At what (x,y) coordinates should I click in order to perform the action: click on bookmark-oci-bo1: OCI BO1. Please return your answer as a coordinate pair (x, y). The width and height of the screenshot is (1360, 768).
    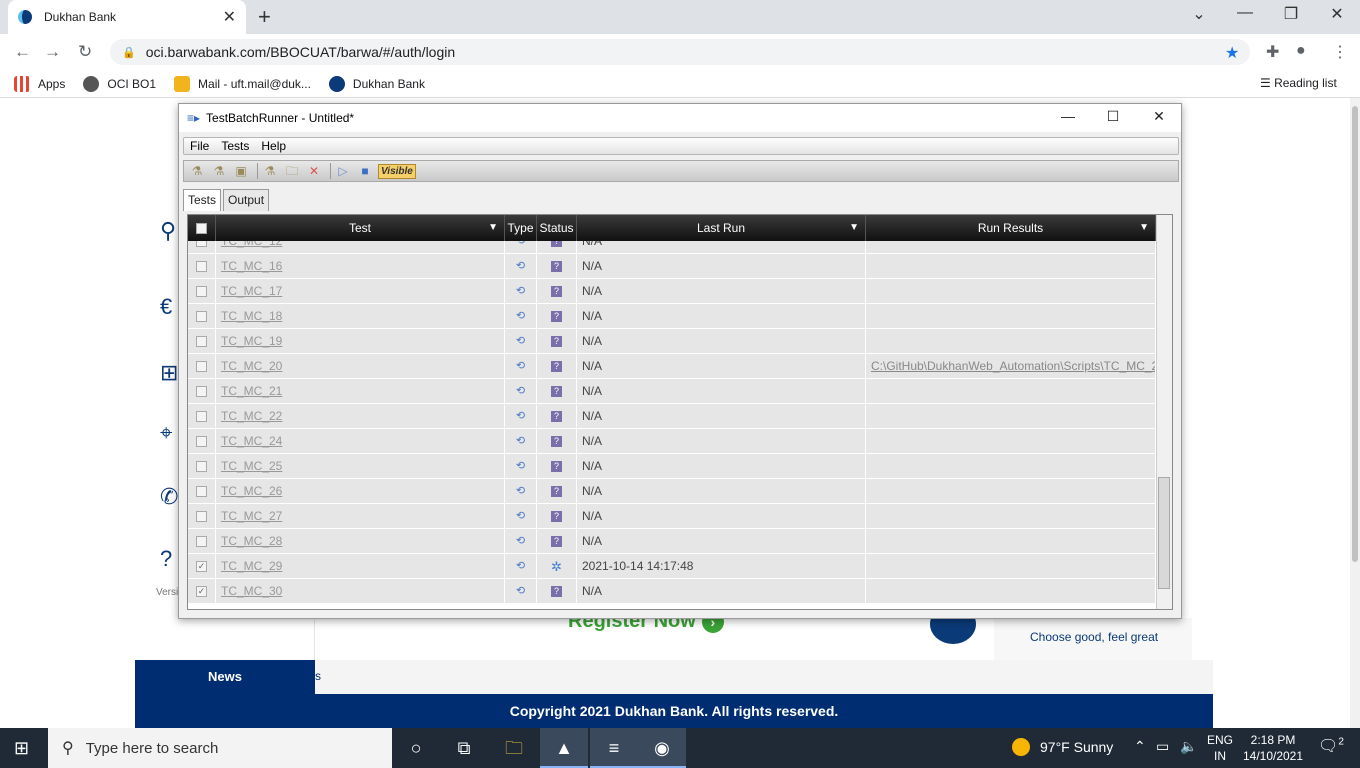
    Looking at the image, I should click on (119, 83).